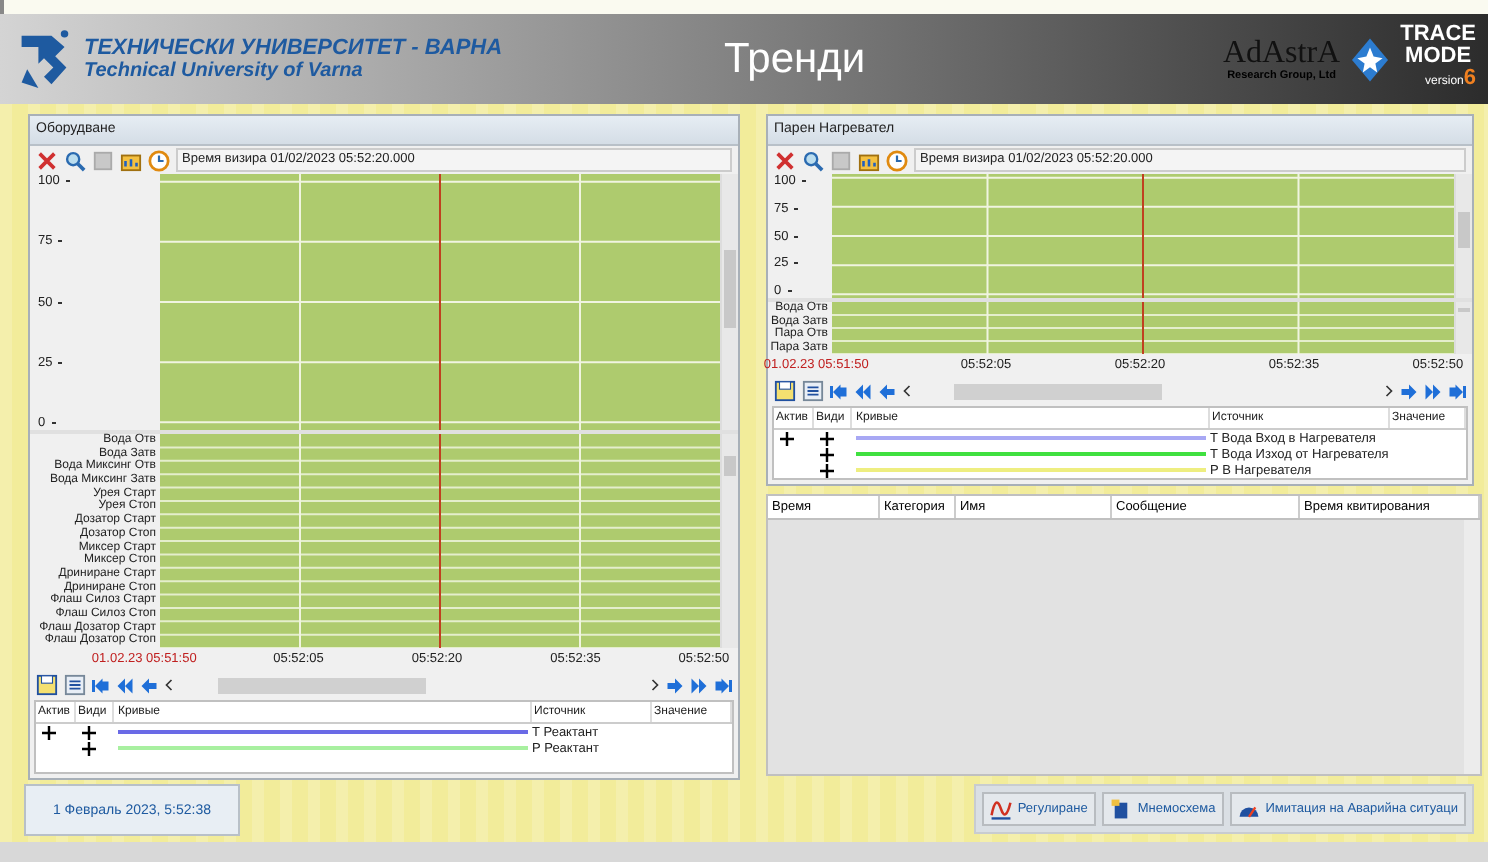  What do you see at coordinates (224, 71) in the screenshot?
I see `university-name-english: Technical University of Varna` at bounding box center [224, 71].